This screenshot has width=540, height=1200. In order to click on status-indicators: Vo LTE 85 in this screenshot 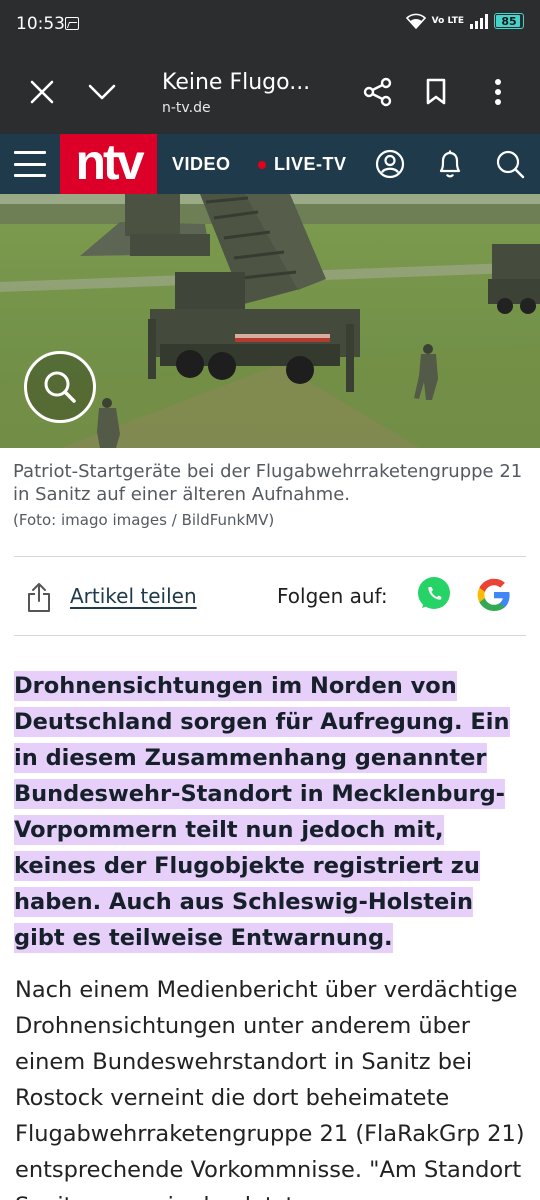, I will do `click(464, 21)`.